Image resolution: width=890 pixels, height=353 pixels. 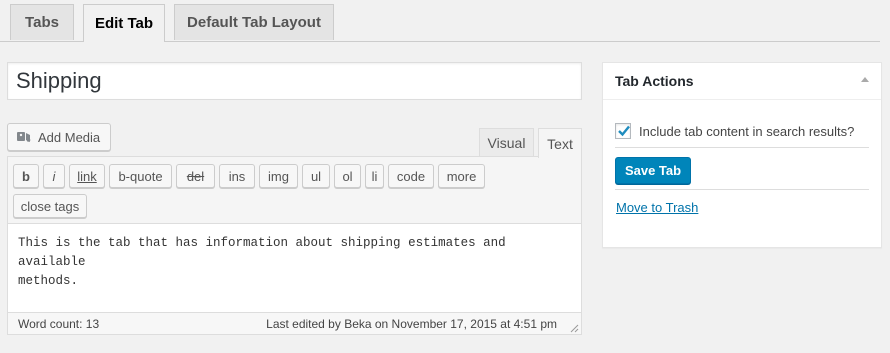 I want to click on collapse-arrow-icon, so click(x=865, y=79).